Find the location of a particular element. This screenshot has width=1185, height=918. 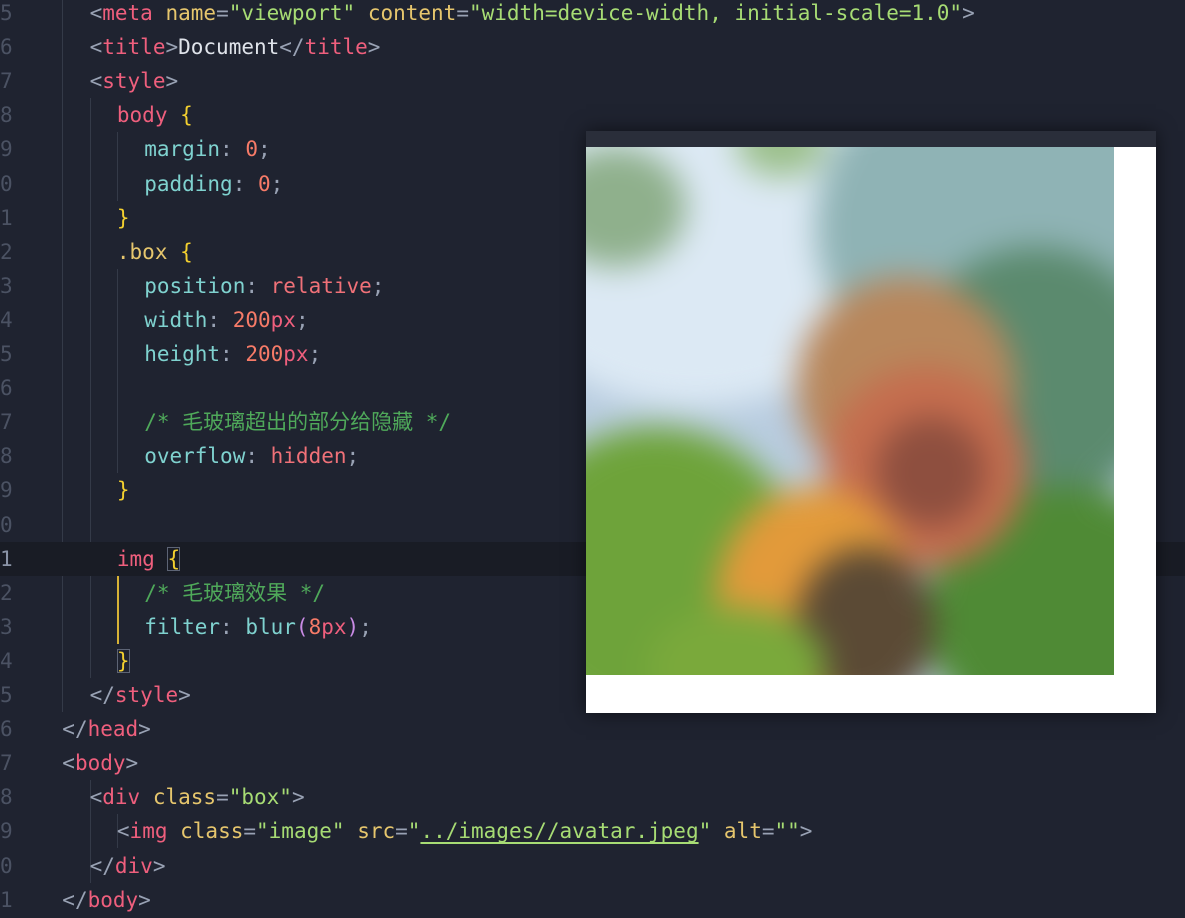

code-token: /* 毛玻璃超出的部分给隐藏 */ is located at coordinates (298, 422).